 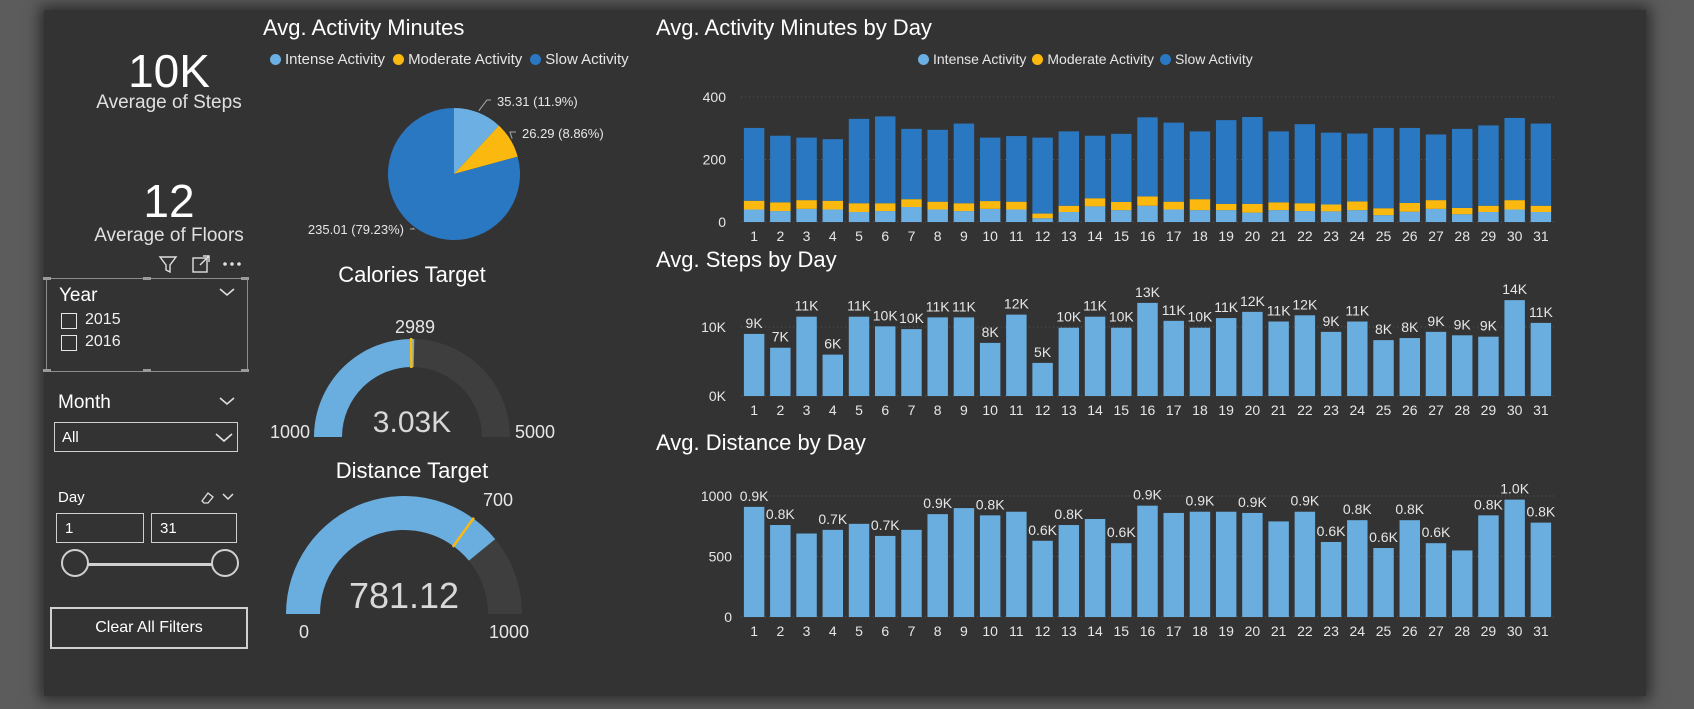 I want to click on more-options-icon, so click(x=232, y=264).